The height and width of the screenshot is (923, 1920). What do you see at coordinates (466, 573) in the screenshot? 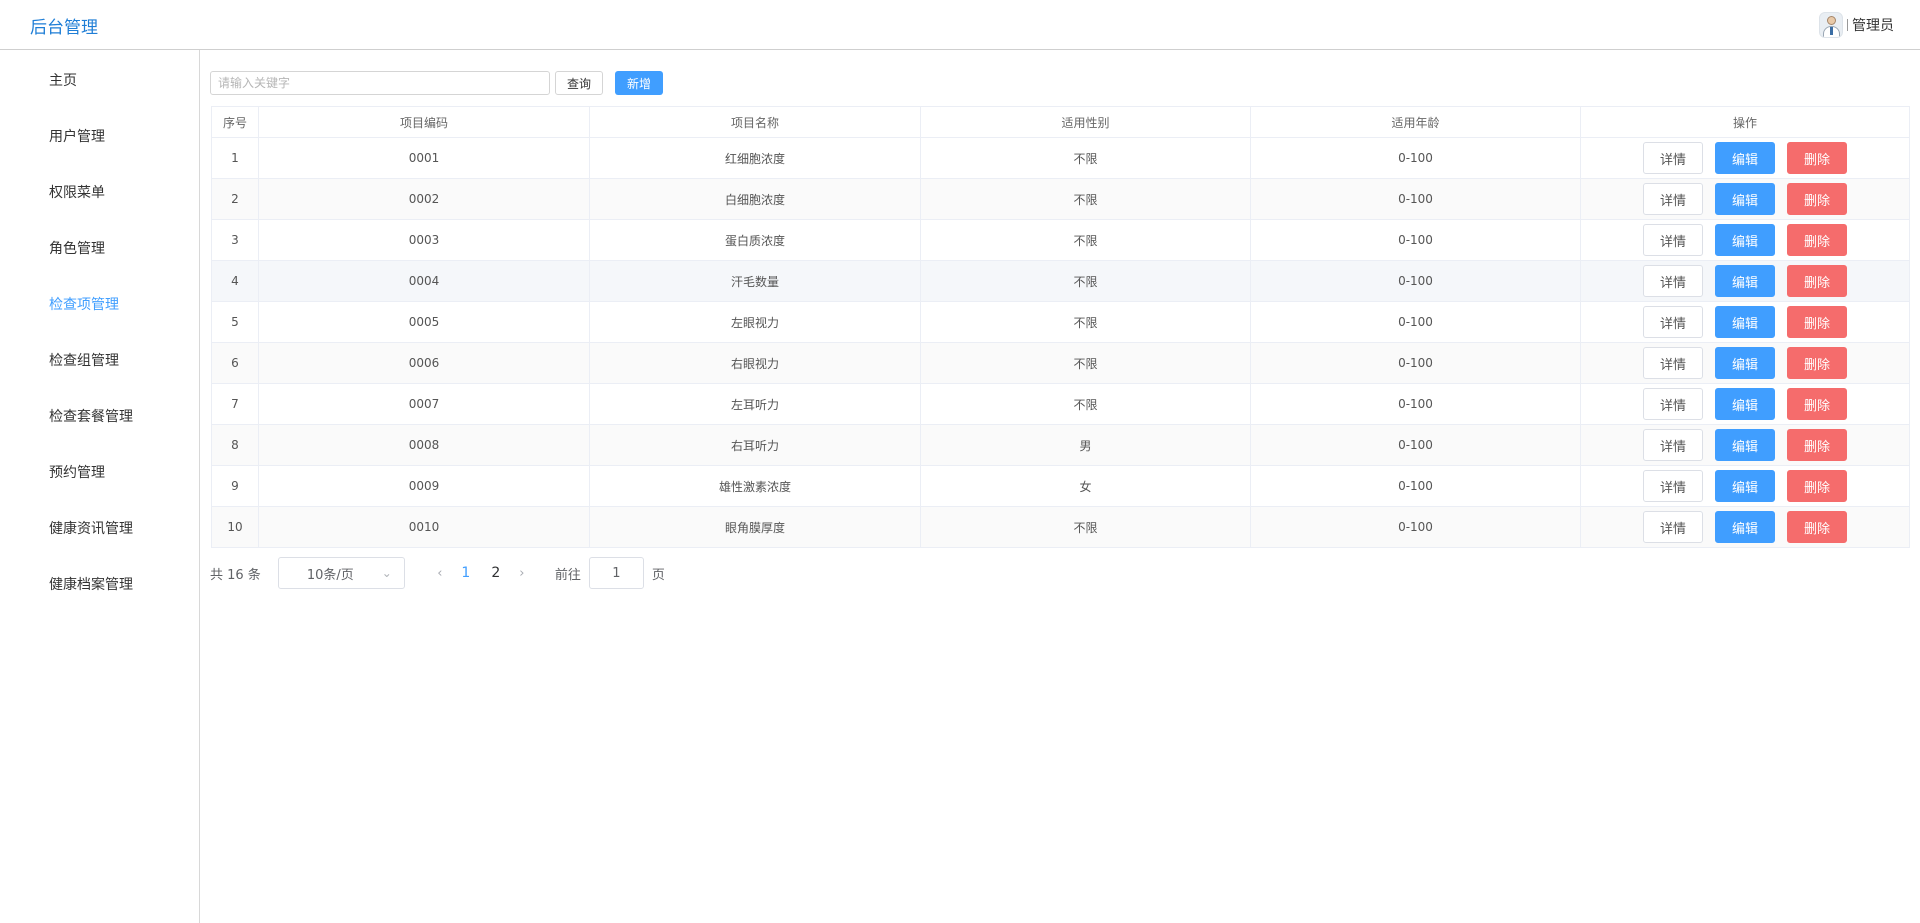
I see `page-number-1: 1` at bounding box center [466, 573].